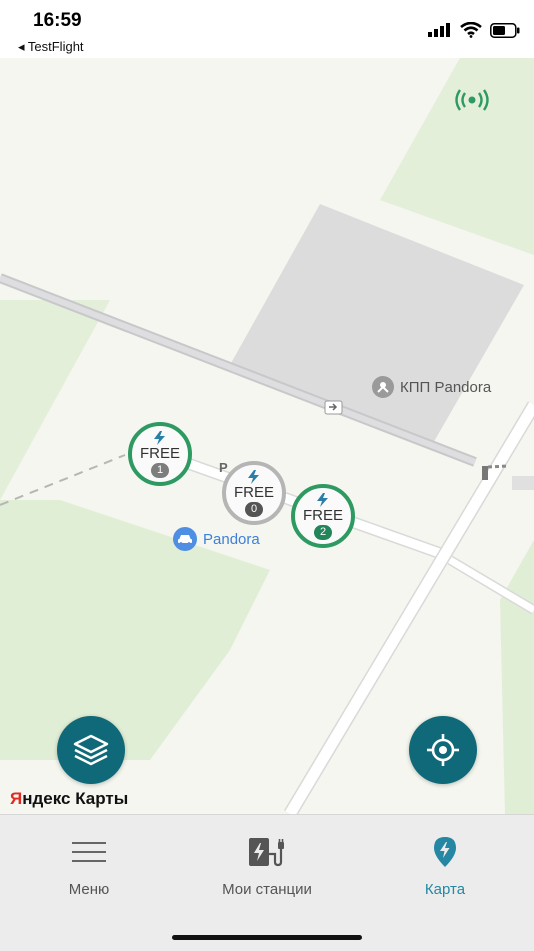 This screenshot has height=951, width=534. Describe the element at coordinates (57, 20) in the screenshot. I see `status-time: 16:59` at that location.